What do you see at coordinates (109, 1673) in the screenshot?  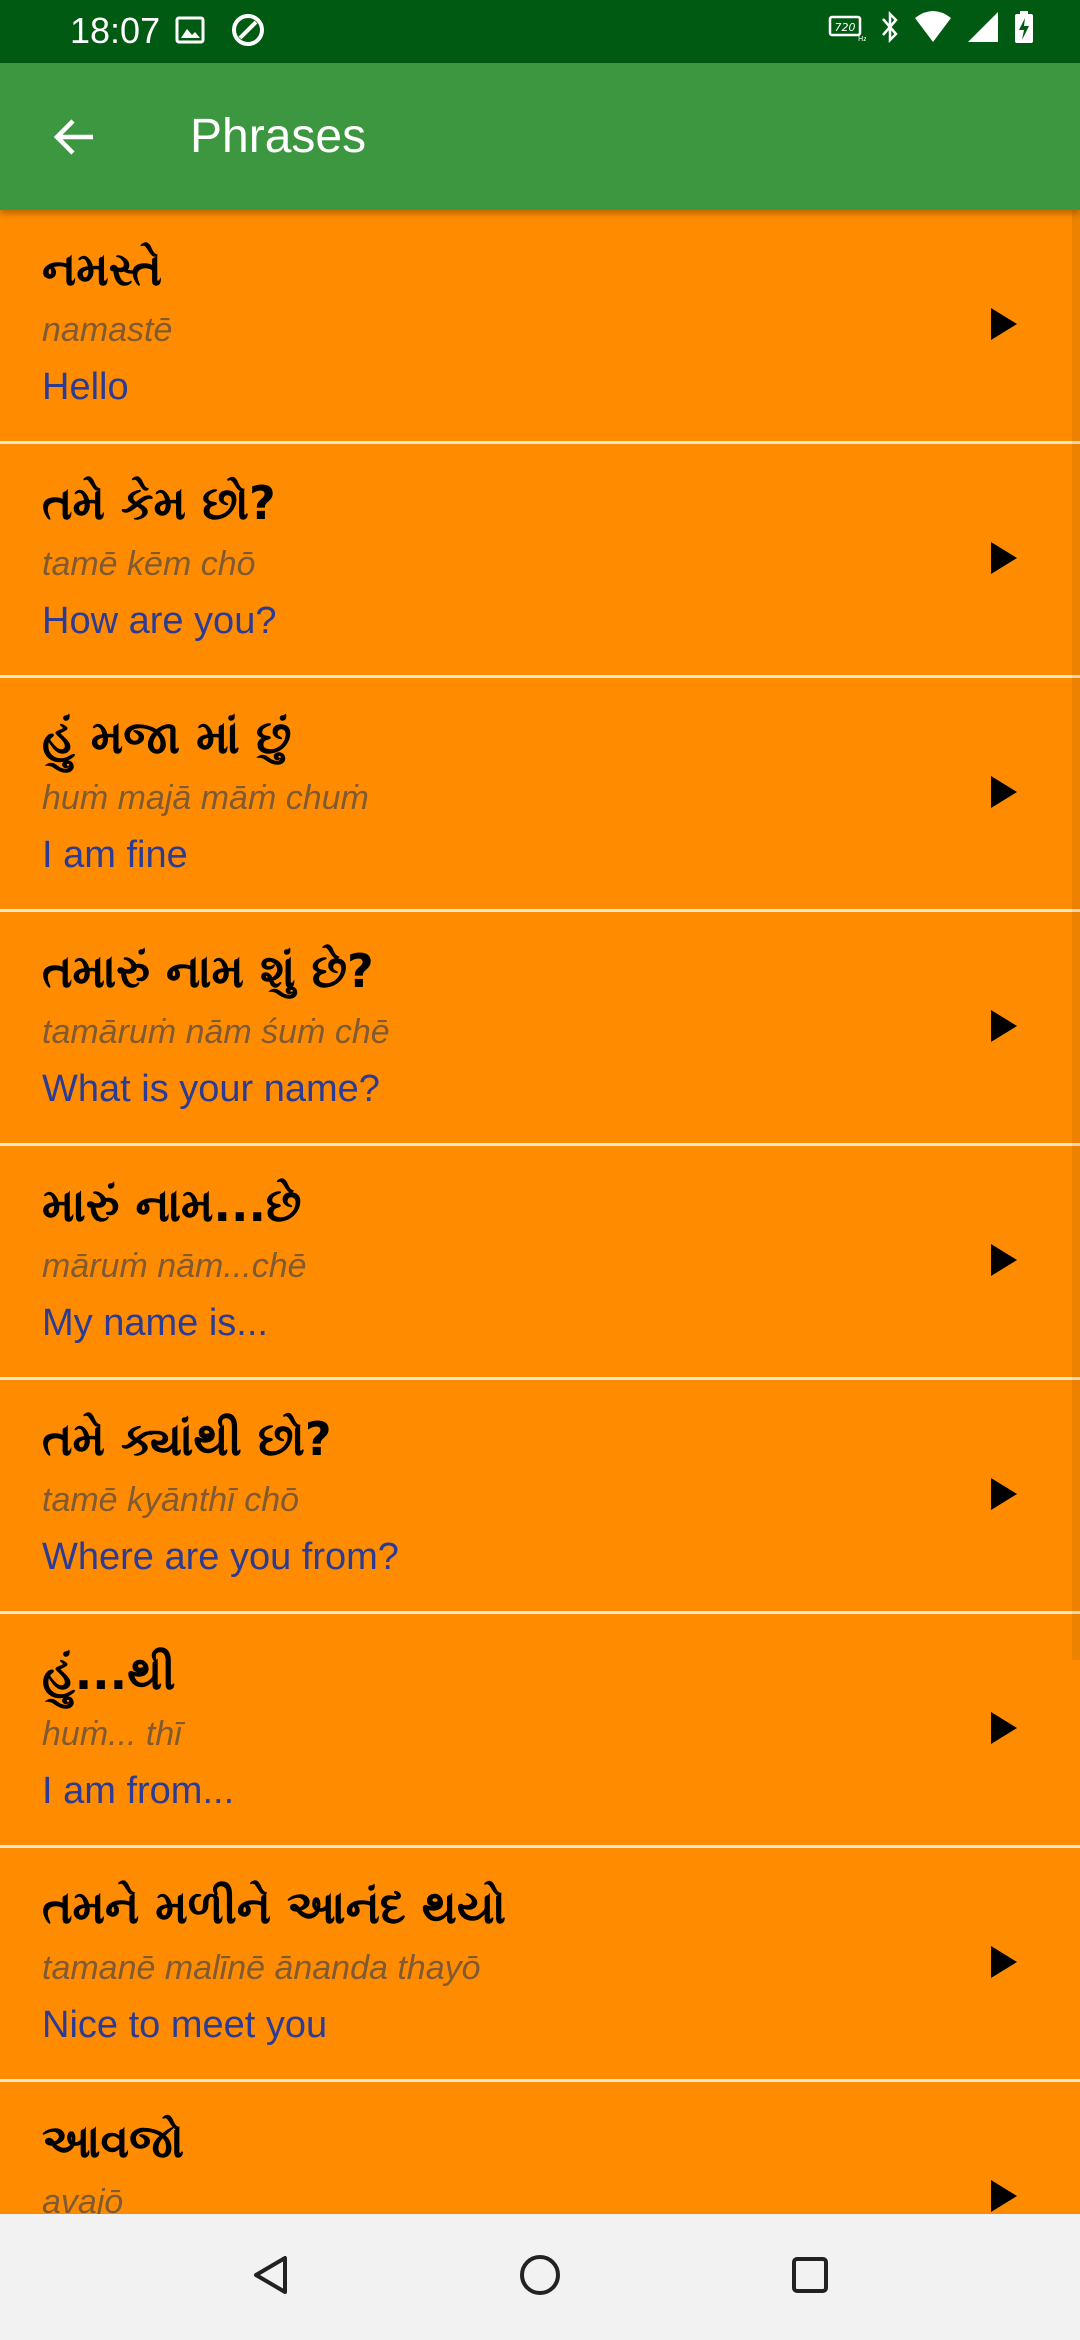 I see `phrase-native-text: હું...થી` at bounding box center [109, 1673].